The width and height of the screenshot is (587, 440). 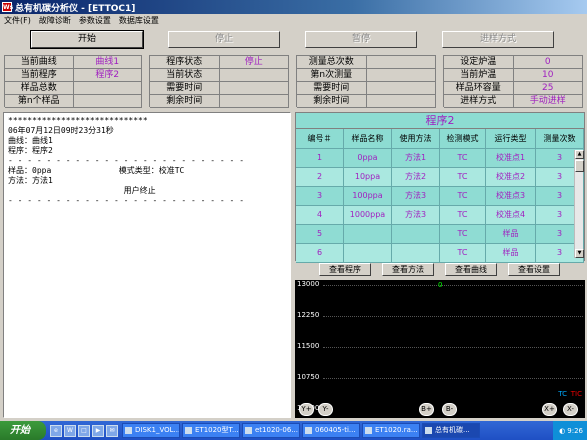 I want to click on table-cell: 0ppa, so click(x=368, y=158).